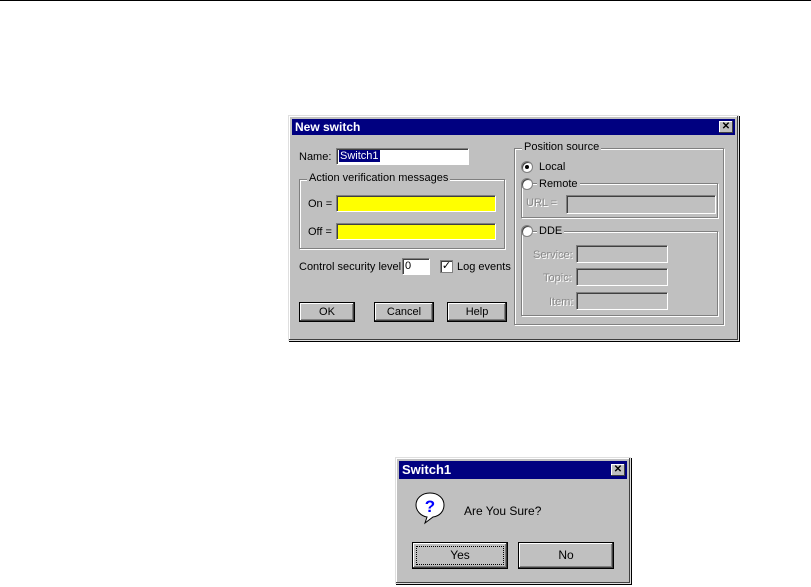  What do you see at coordinates (416, 266) in the screenshot?
I see `security-level-field: 0` at bounding box center [416, 266].